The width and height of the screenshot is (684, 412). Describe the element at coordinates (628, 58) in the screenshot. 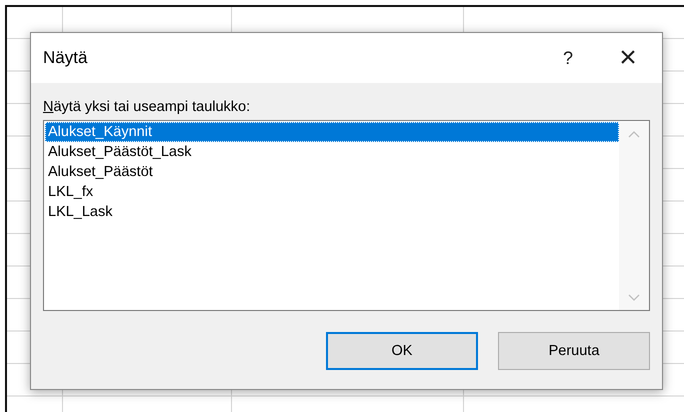

I see `close-button: ×` at that location.